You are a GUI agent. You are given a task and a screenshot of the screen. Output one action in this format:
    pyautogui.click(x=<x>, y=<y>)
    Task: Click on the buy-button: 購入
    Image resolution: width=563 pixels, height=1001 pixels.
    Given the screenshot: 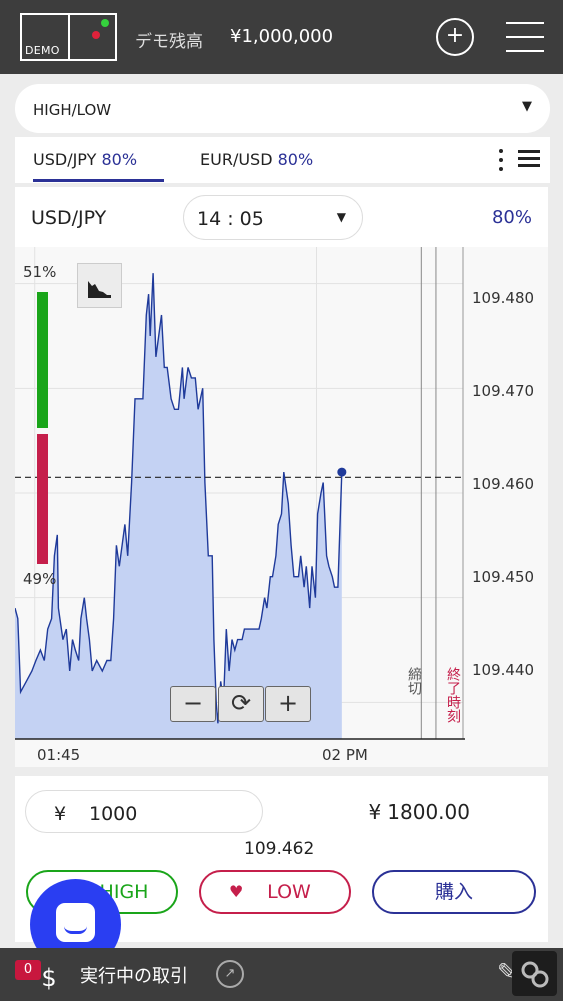 What is the action you would take?
    pyautogui.click(x=454, y=892)
    